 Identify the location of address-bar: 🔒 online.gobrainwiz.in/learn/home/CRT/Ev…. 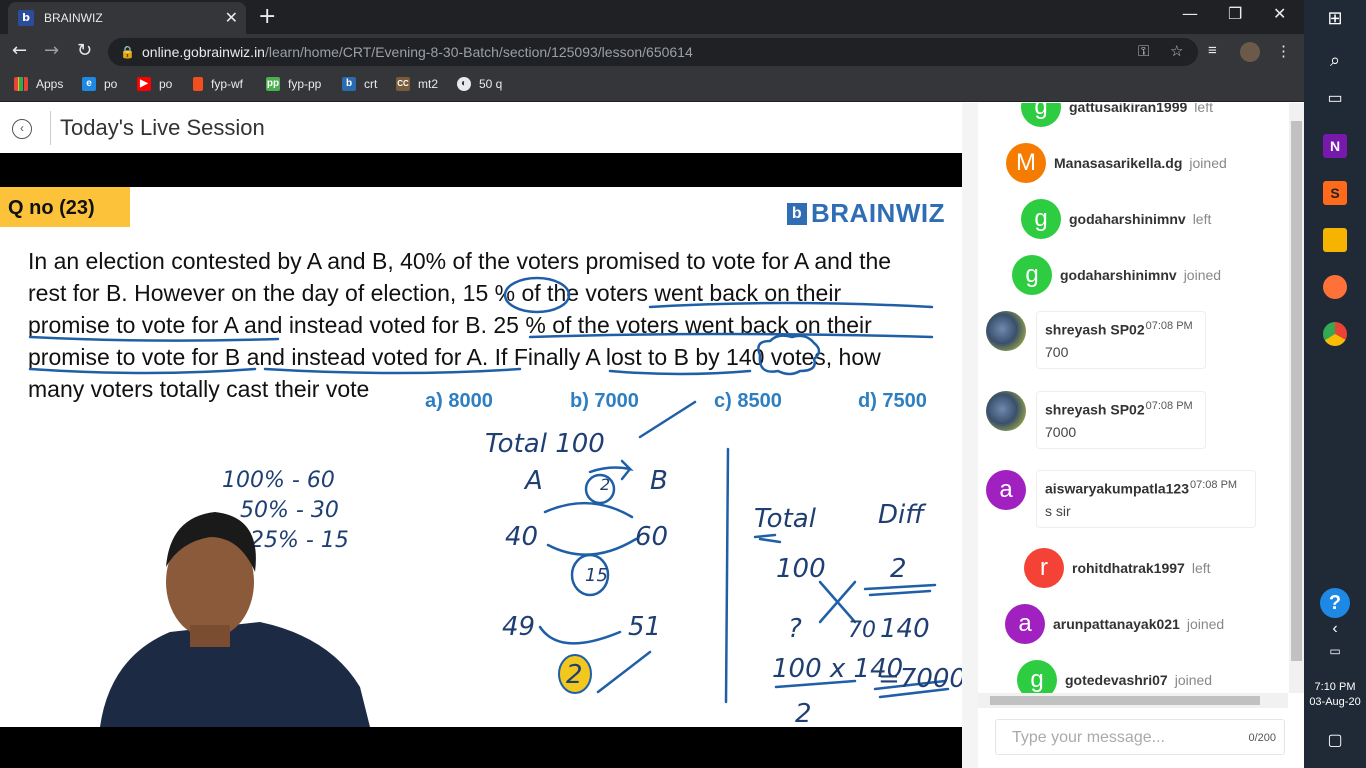
(653, 52).